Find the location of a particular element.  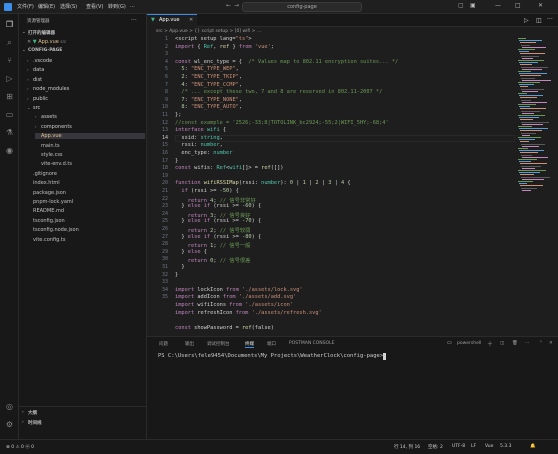

new-terminal-icon: ＋ is located at coordinates (490, 343).